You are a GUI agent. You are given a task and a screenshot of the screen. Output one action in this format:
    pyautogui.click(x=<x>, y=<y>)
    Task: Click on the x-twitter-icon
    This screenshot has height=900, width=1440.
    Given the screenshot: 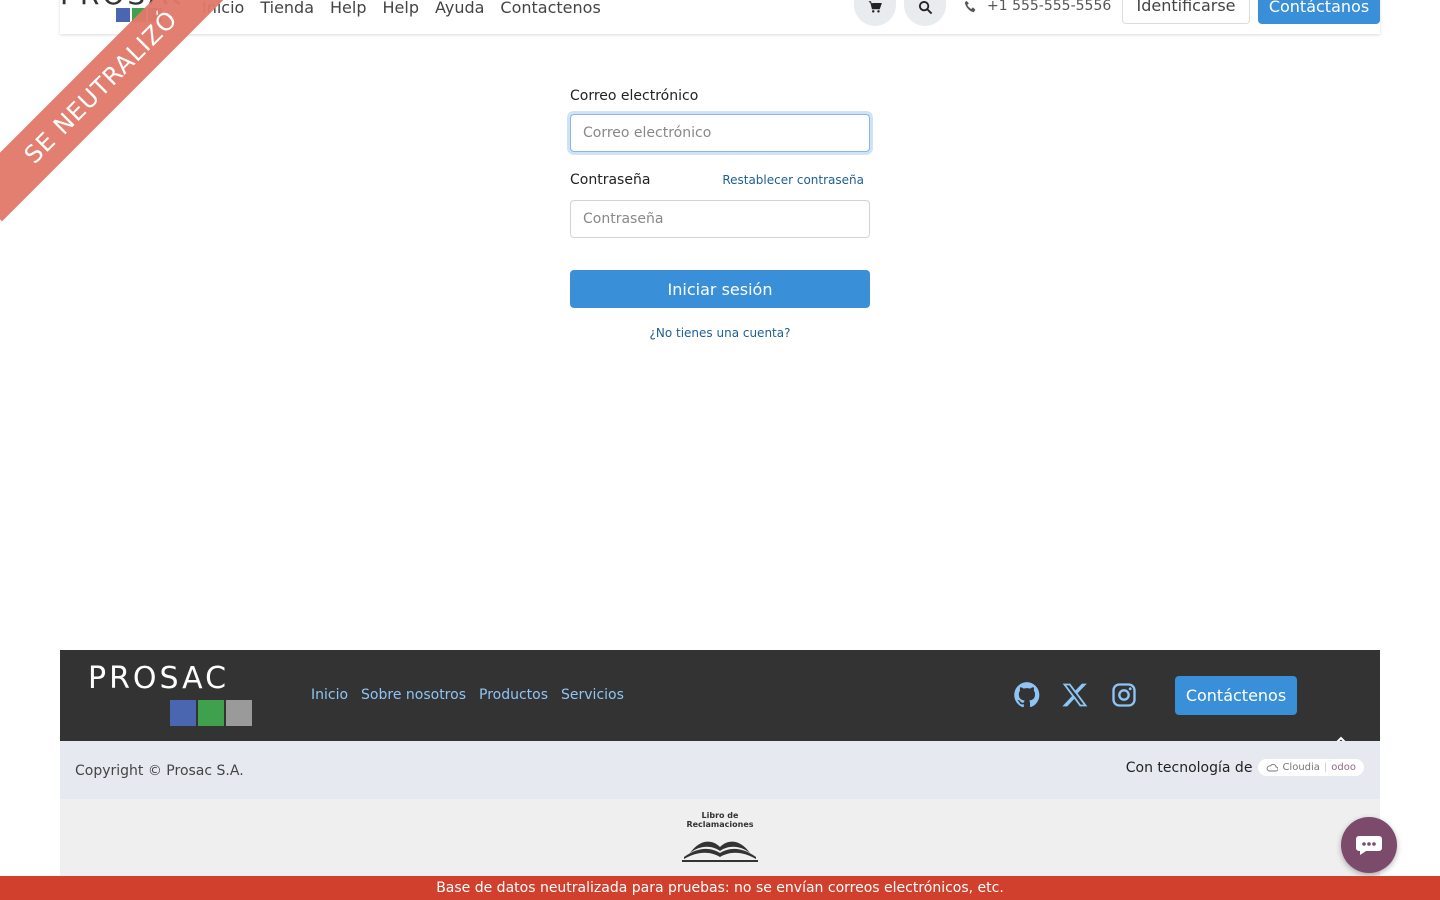 What is the action you would take?
    pyautogui.click(x=1075, y=695)
    